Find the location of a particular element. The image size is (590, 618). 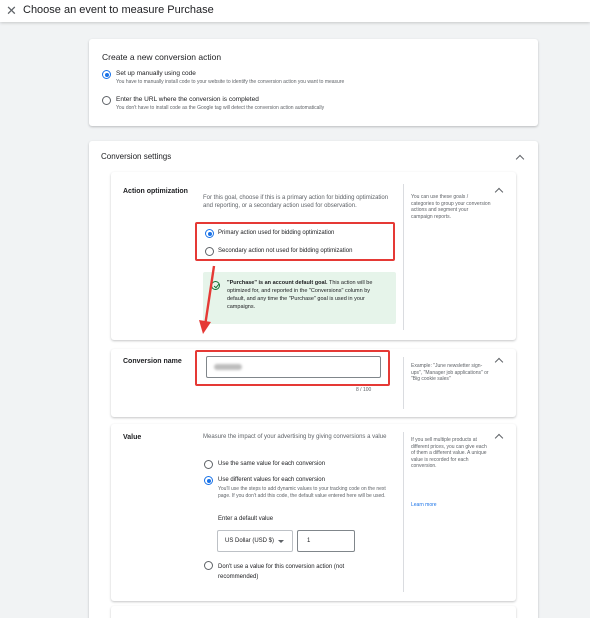

character-counter: 8 / 100 is located at coordinates (364, 390).